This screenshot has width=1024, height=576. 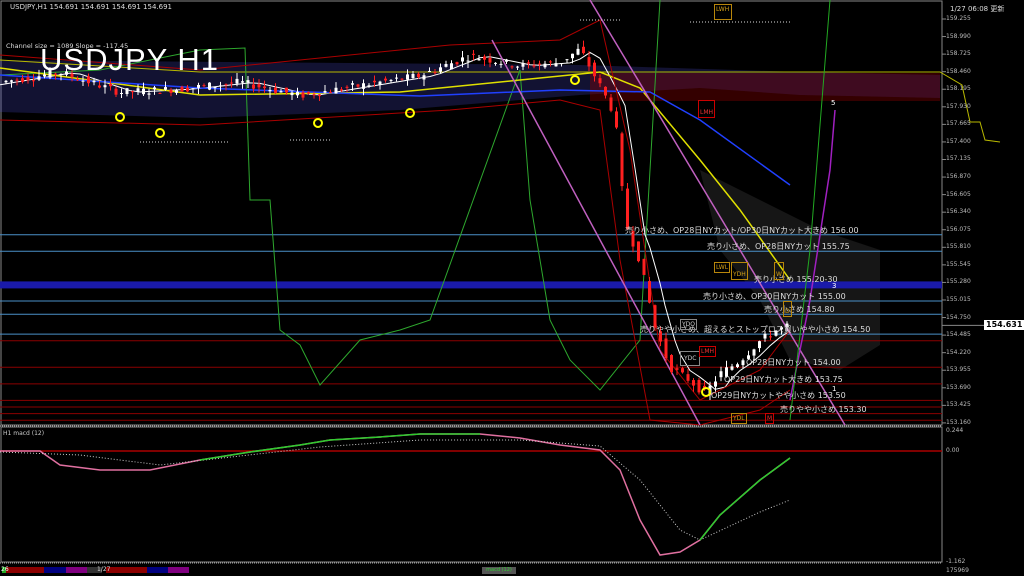 I want to click on price-annotation: 売り小さめ、OP28日NYカット/OP30日NYカット大きめ 156.00, so click(x=742, y=230).